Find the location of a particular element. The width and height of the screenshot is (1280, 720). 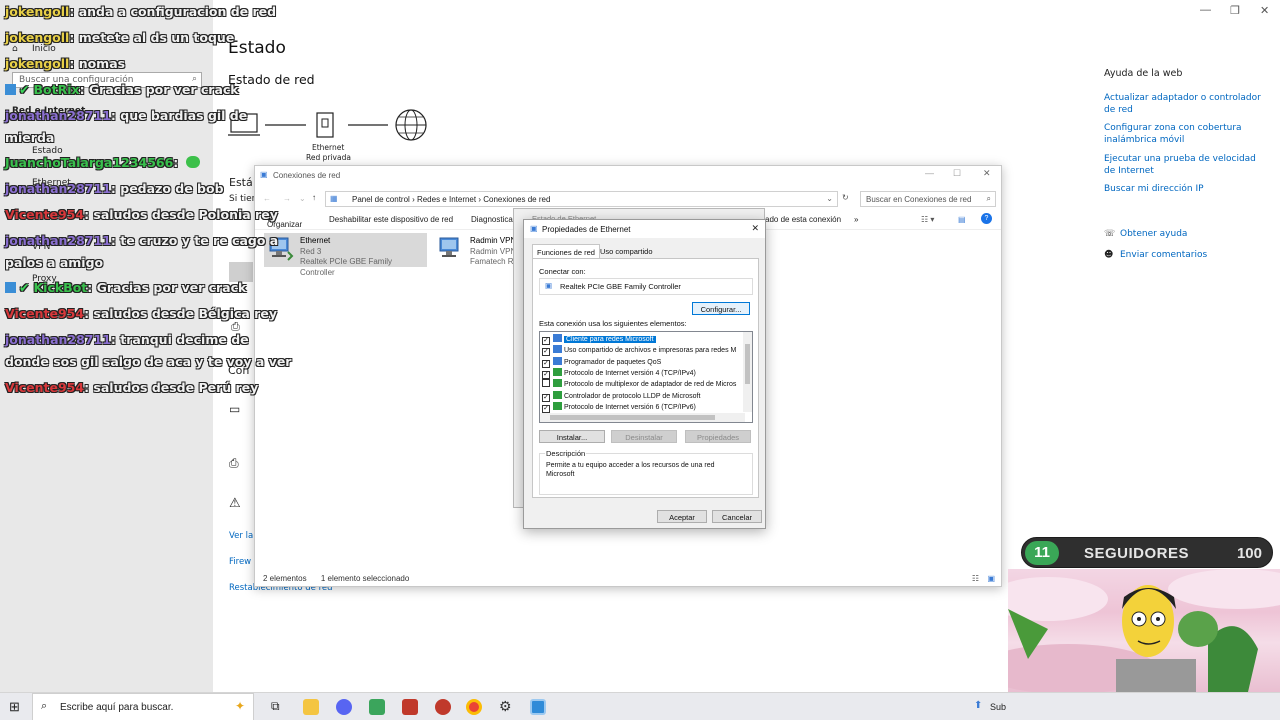

view-options-icon: ☷ ▾ is located at coordinates (927, 219).